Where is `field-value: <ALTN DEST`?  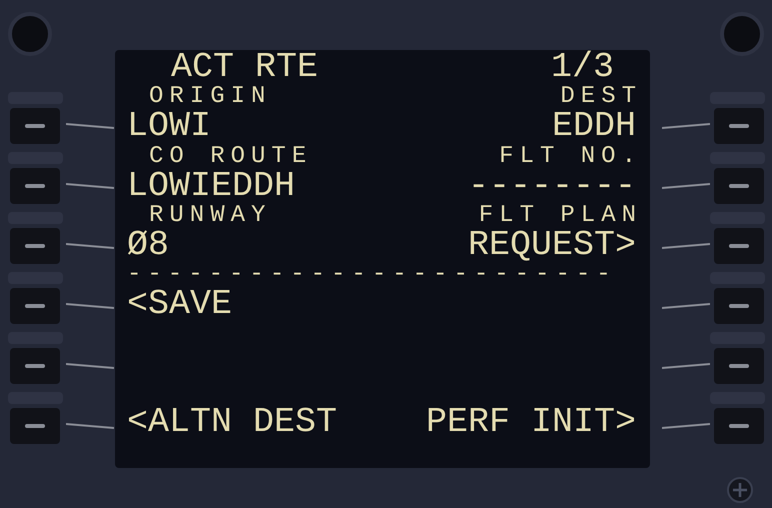
field-value: <ALTN DEST is located at coordinates (232, 422).